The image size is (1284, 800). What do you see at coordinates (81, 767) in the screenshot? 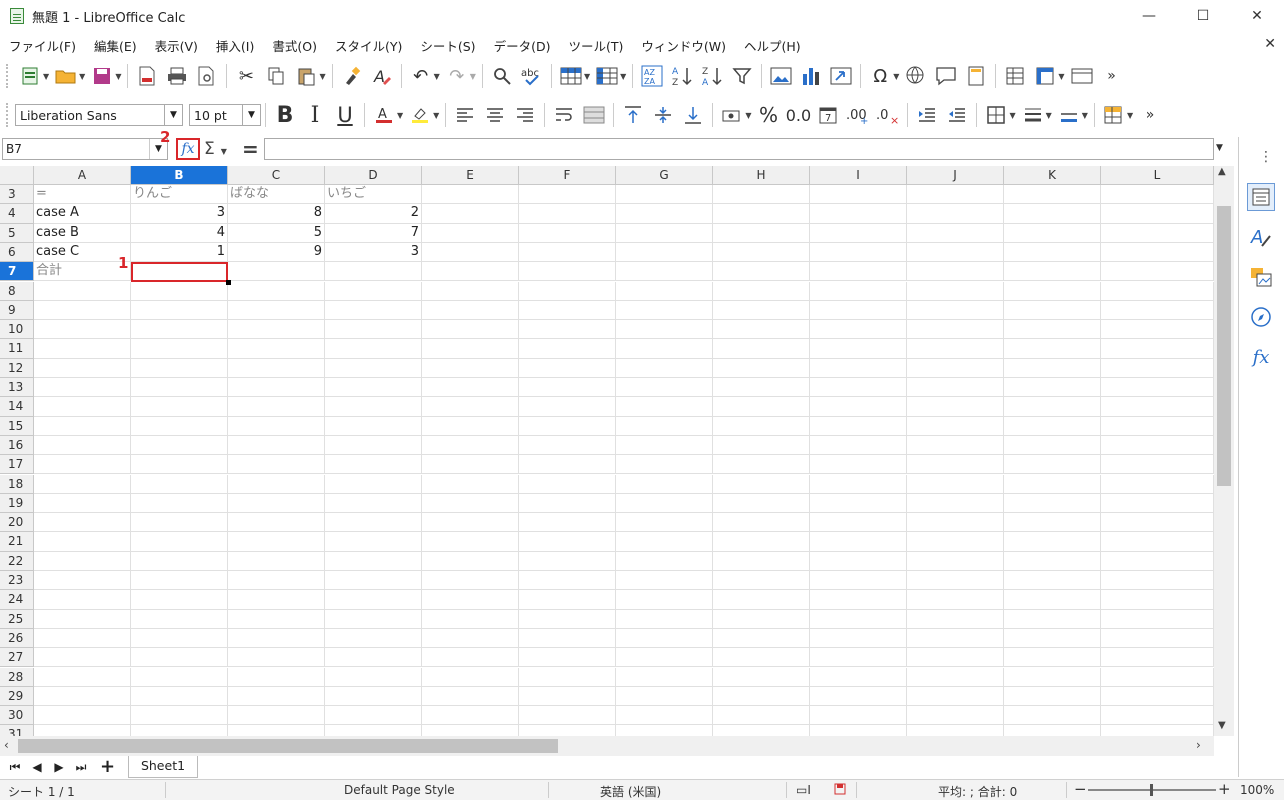
I see `last-sheet-icon: ⏭` at bounding box center [81, 767].